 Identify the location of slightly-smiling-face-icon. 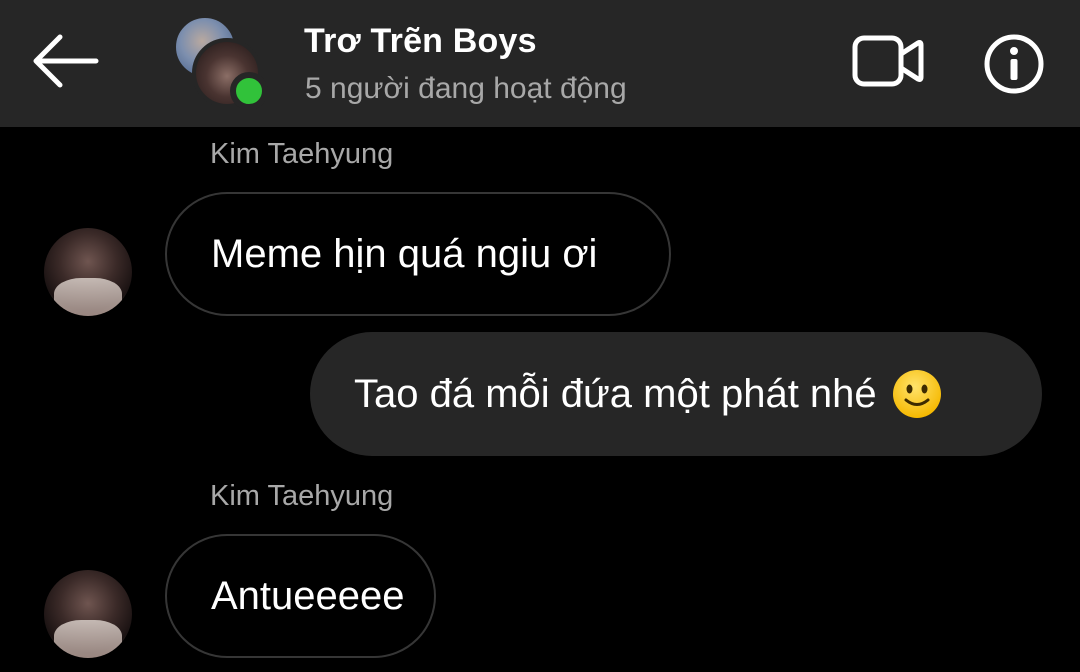
(916, 394).